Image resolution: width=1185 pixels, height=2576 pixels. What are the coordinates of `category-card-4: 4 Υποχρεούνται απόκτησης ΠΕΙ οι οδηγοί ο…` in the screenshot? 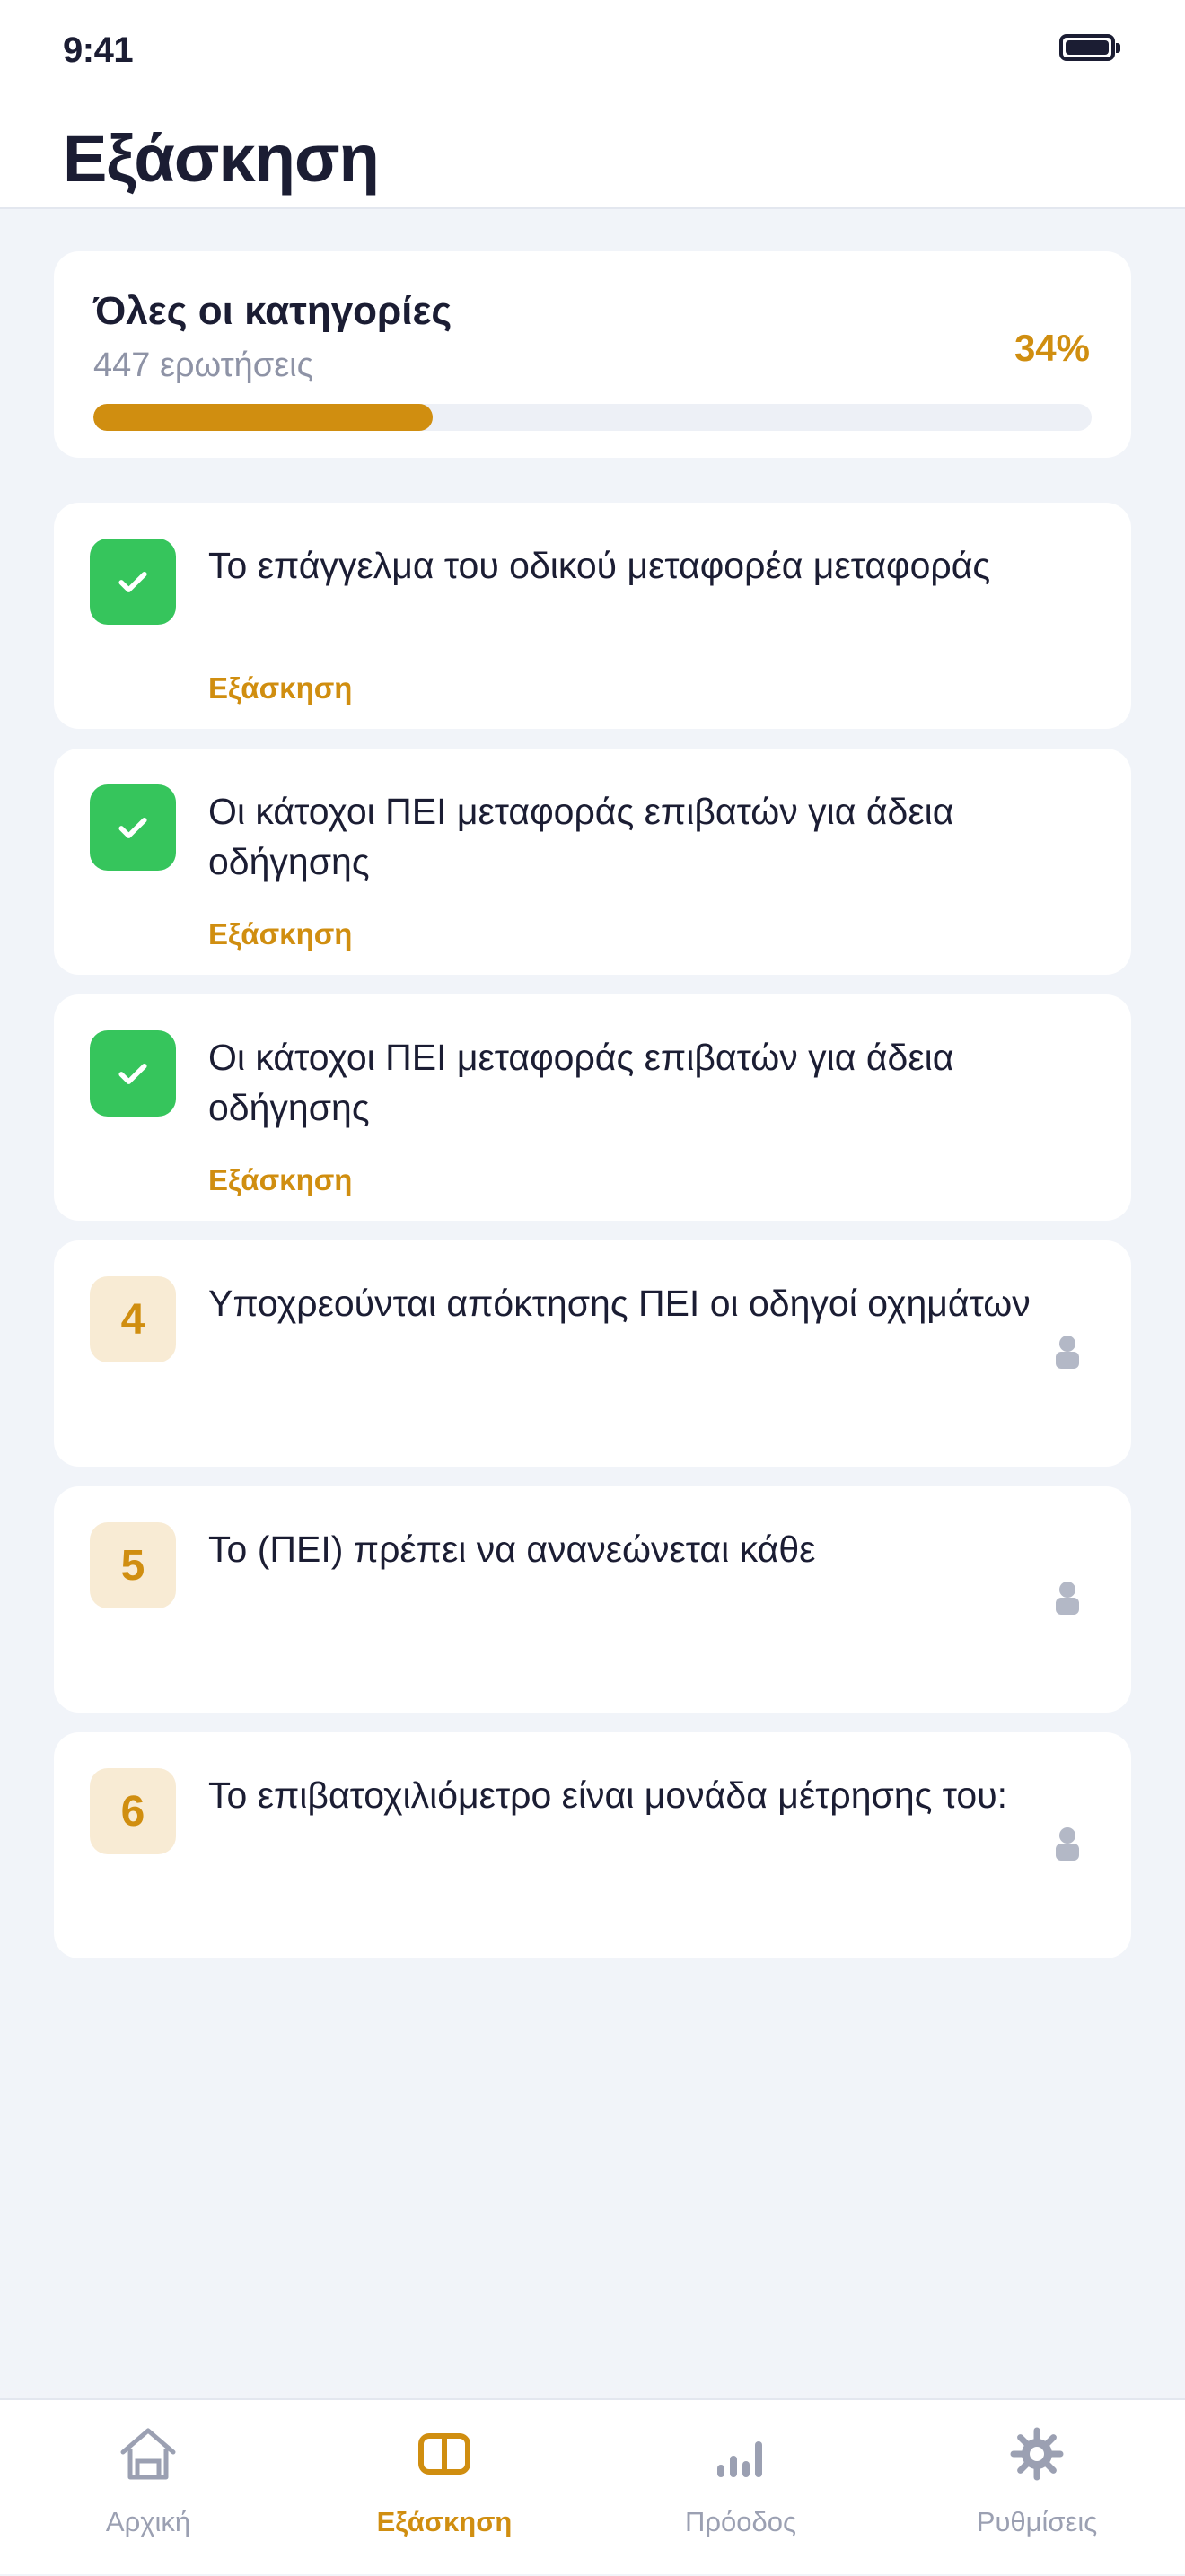 It's located at (592, 1353).